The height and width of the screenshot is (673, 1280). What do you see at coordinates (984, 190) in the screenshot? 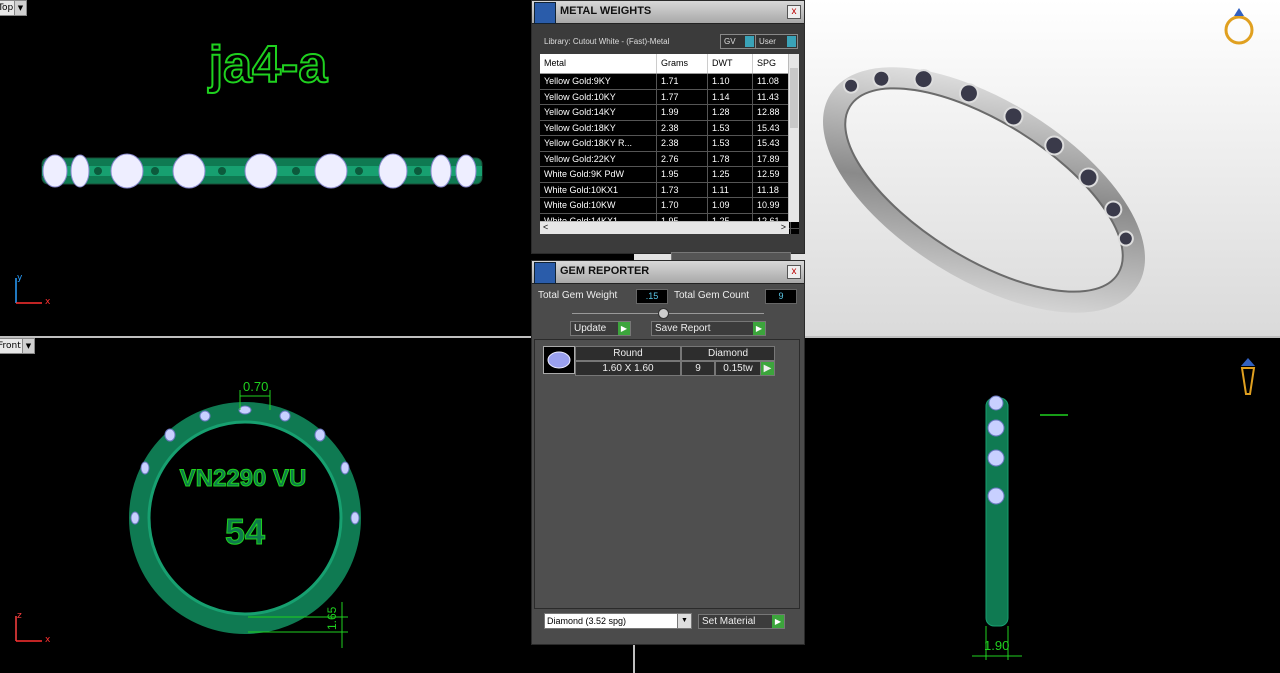
I see `ring-3d` at bounding box center [984, 190].